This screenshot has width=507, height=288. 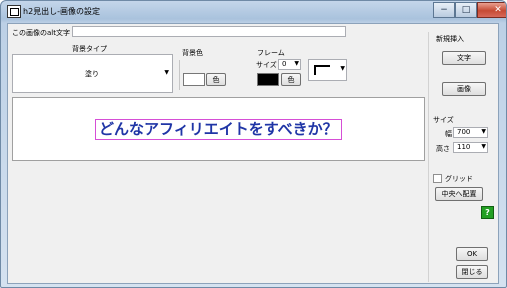 What do you see at coordinates (322, 70) in the screenshot?
I see `frame-style-icon` at bounding box center [322, 70].